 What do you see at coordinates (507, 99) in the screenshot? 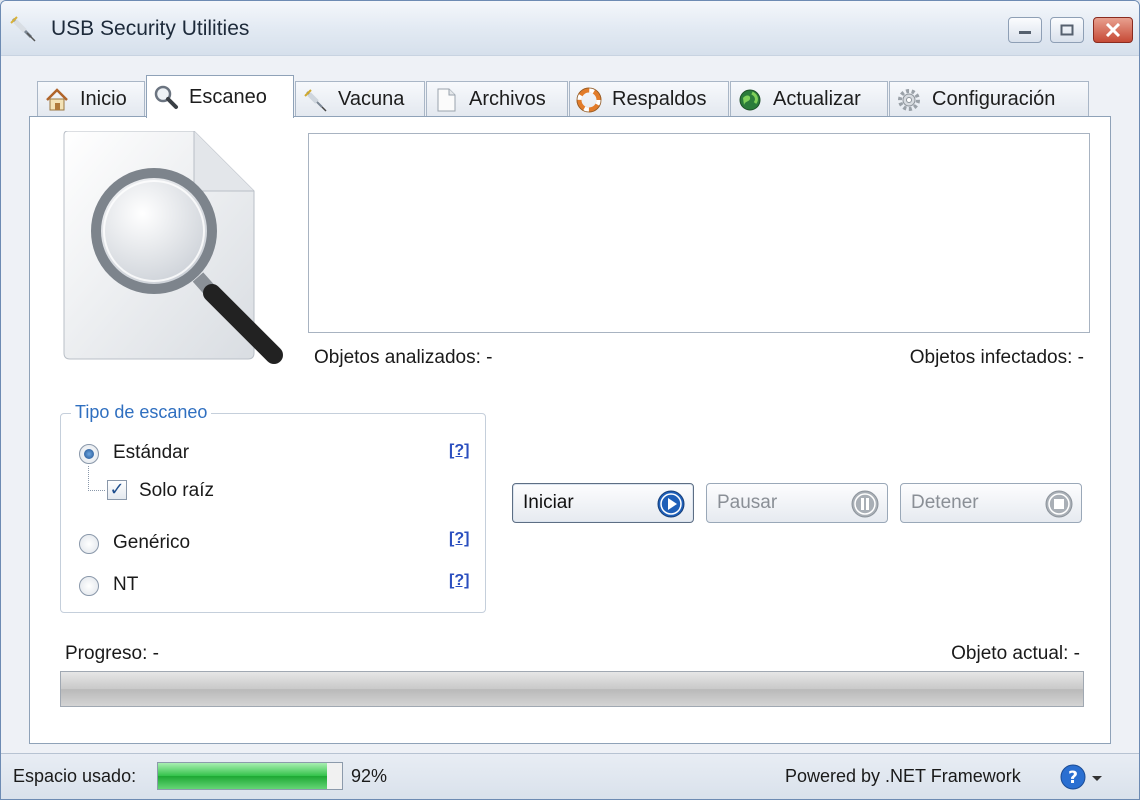
I see `tab-label: Archivos` at bounding box center [507, 99].